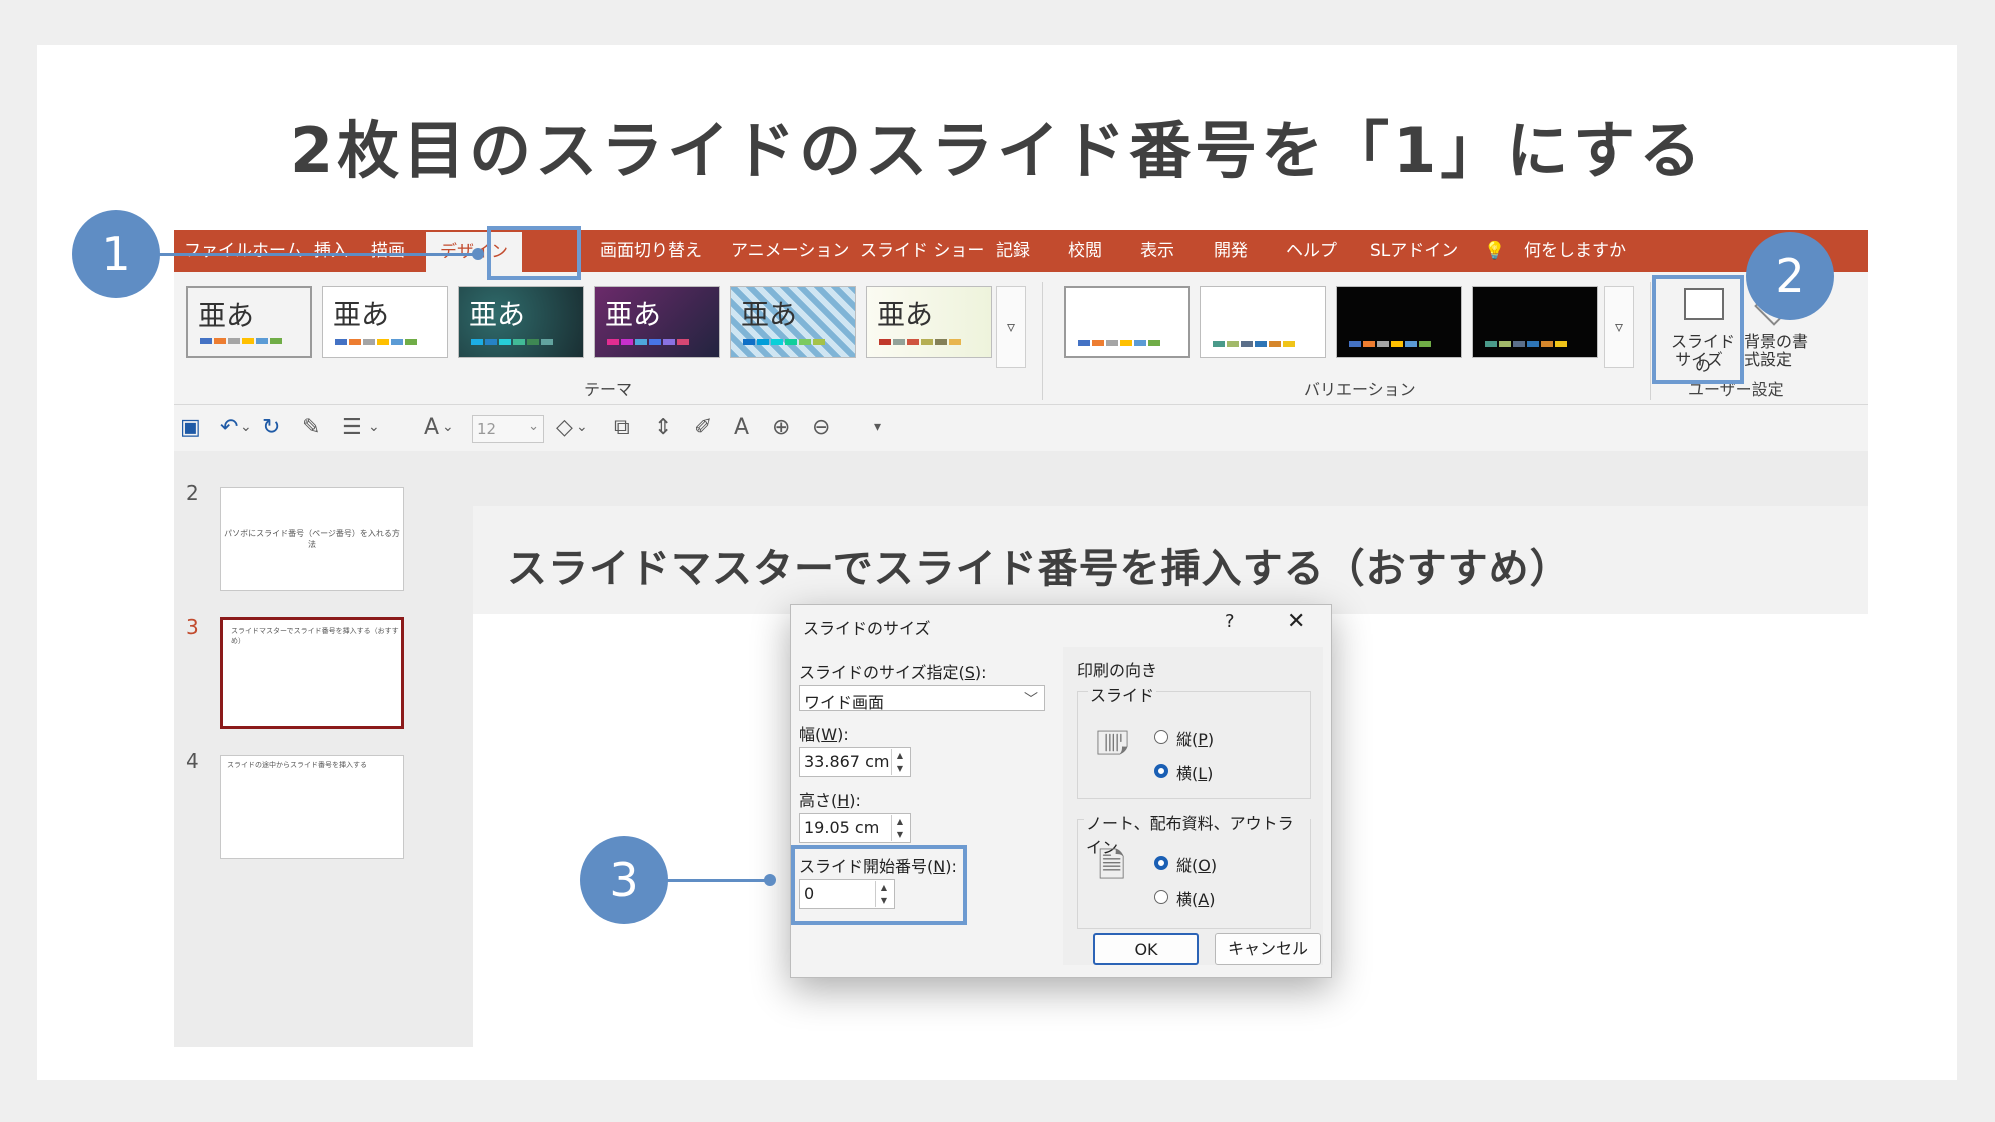 Image resolution: width=1995 pixels, height=1122 pixels. Describe the element at coordinates (1161, 863) in the screenshot. I see `radio-portrait-notes` at that location.